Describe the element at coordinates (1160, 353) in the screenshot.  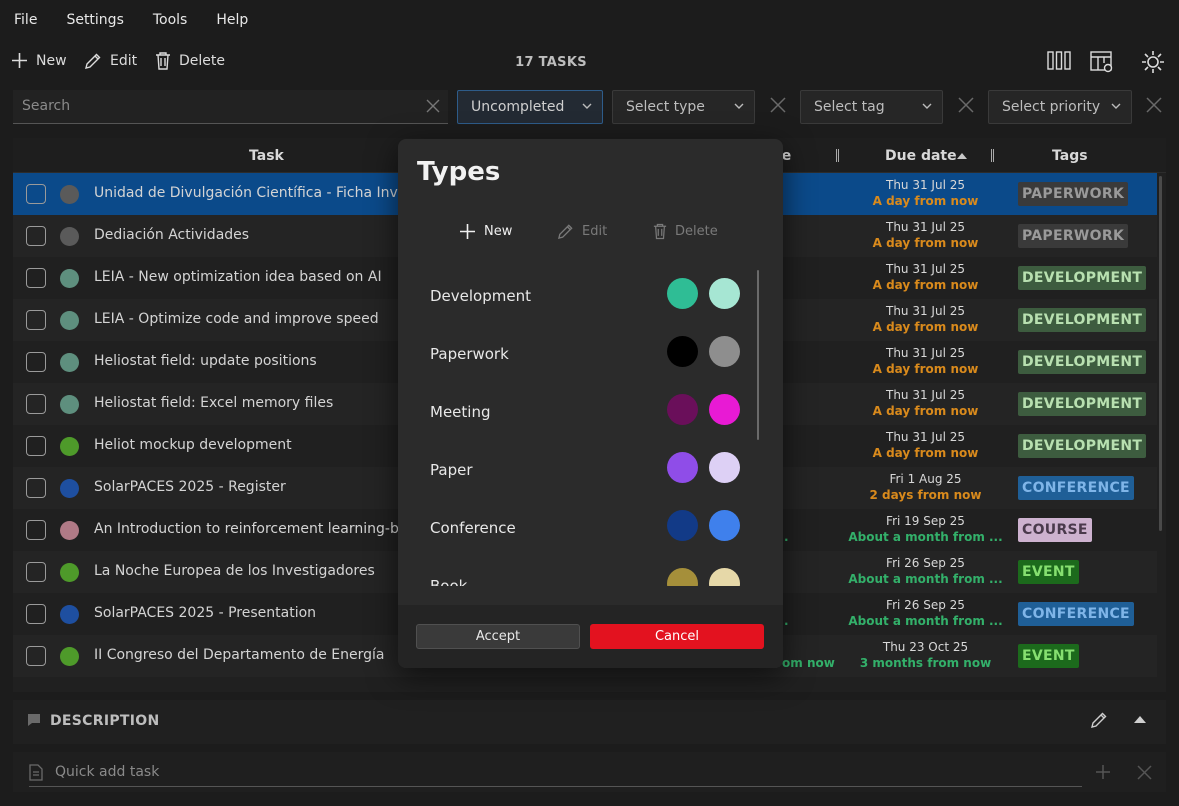
I see `table-scrollbar` at that location.